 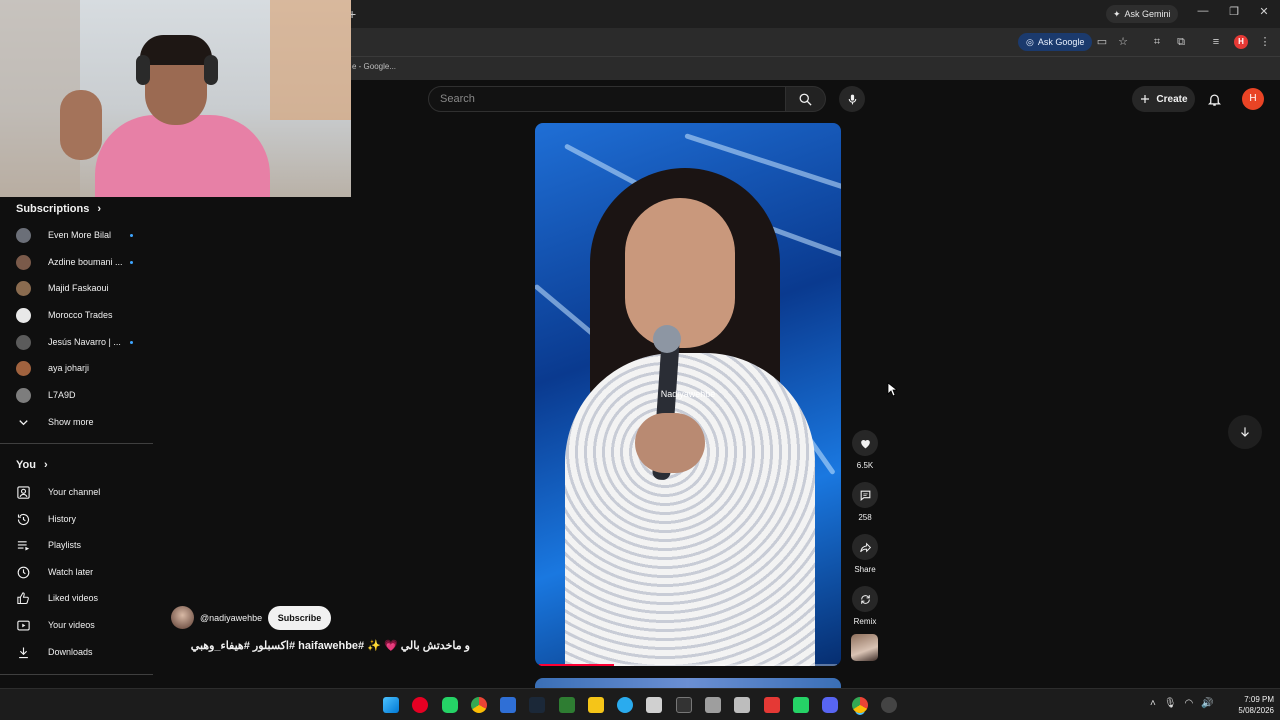 I want to click on chevron-up-icon: ˄, so click(x=1153, y=703).